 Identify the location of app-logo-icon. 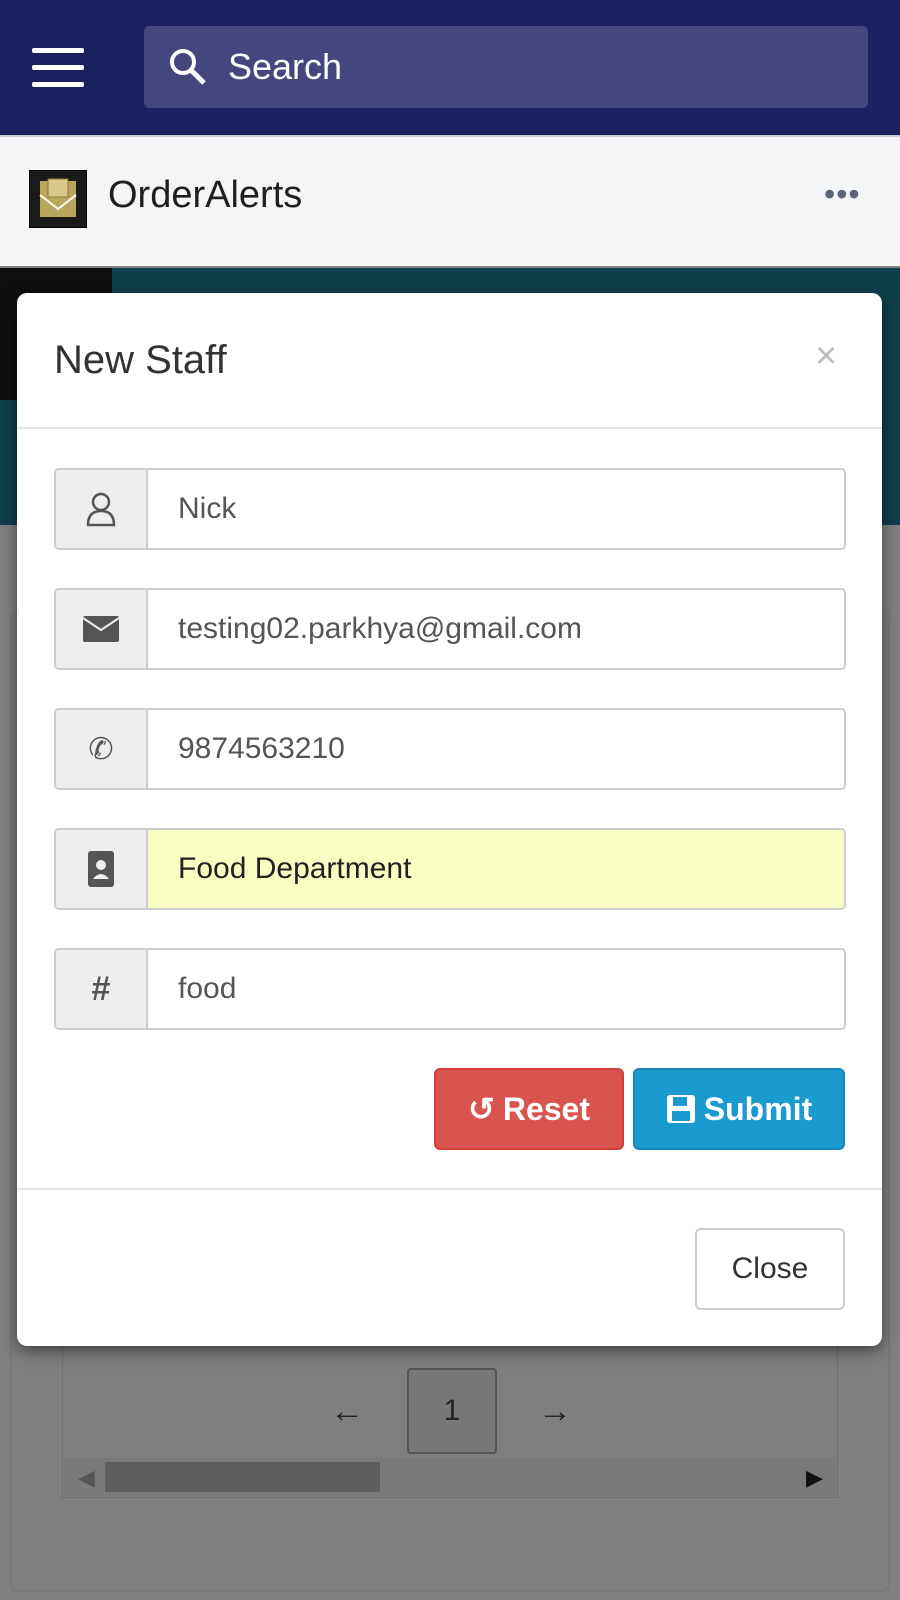
(58, 199).